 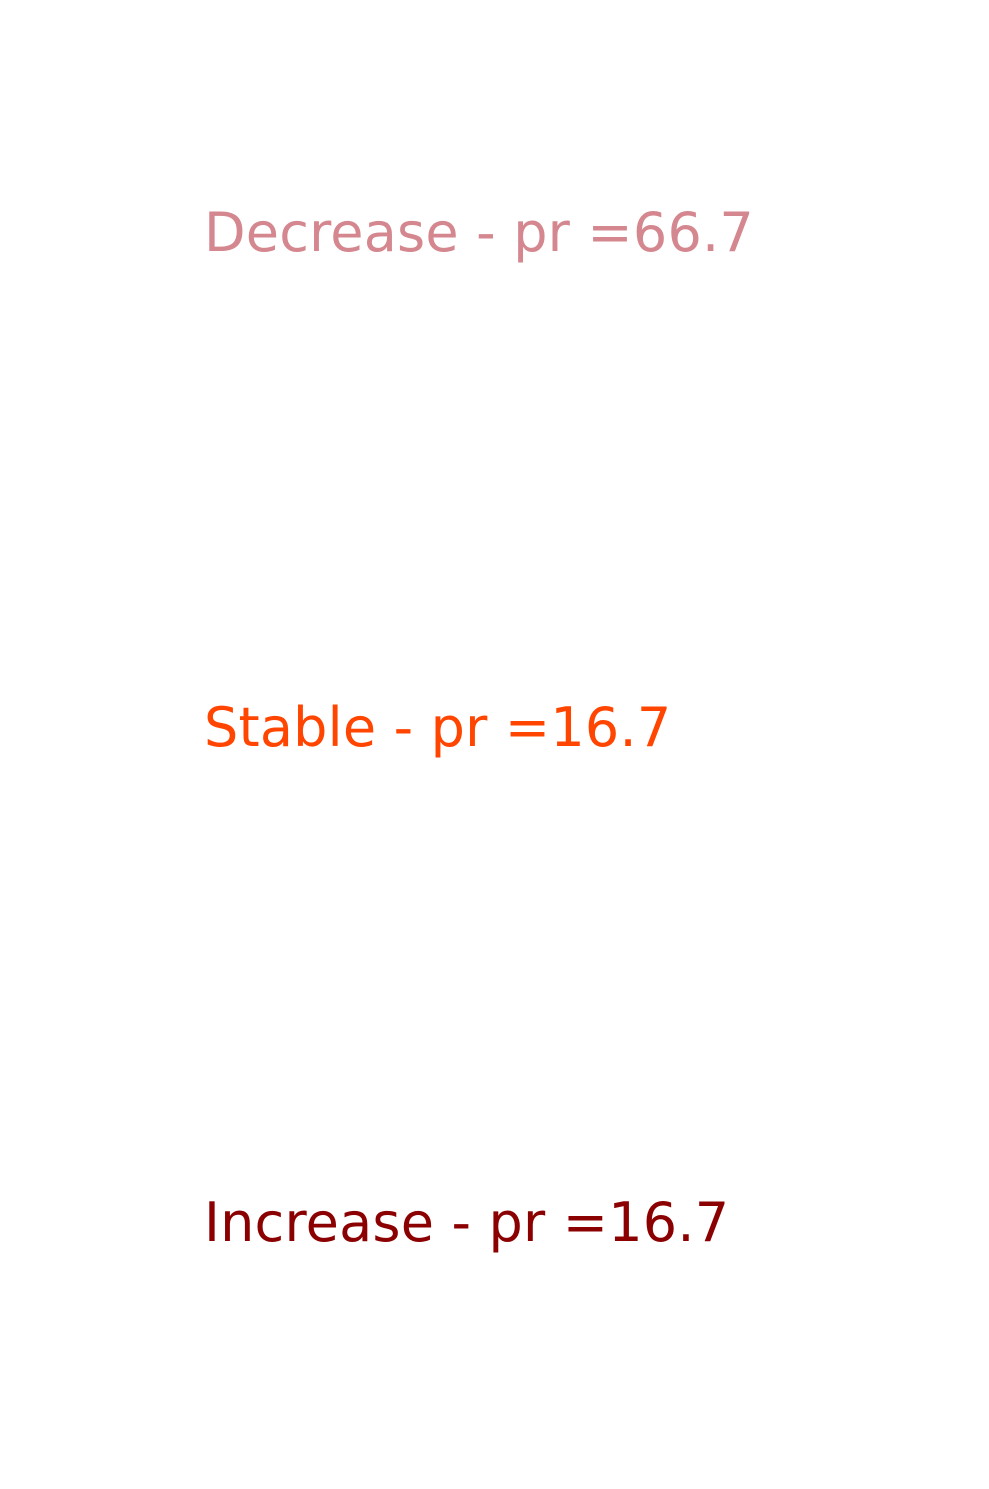 What do you see at coordinates (467, 1222) in the screenshot?
I see `increase-label: Increase - pr =16.7` at bounding box center [467, 1222].